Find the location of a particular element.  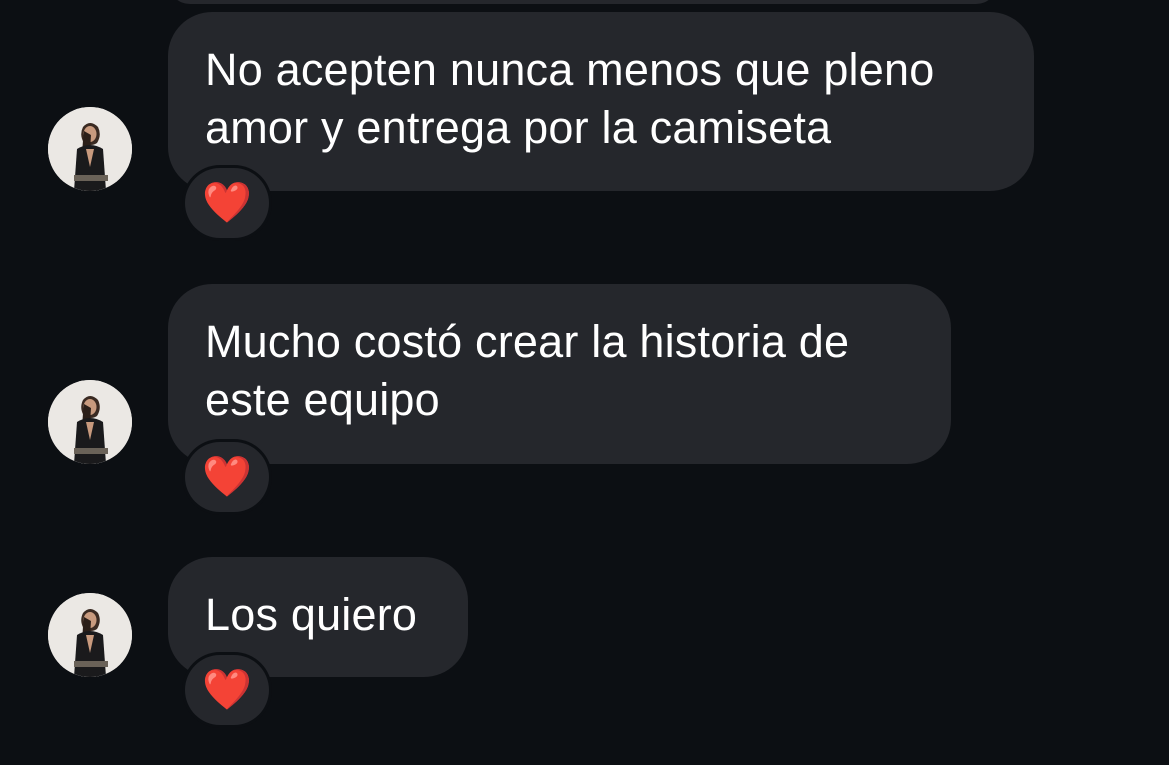

message-text-line: amor y entrega por la camiseta is located at coordinates (518, 127).